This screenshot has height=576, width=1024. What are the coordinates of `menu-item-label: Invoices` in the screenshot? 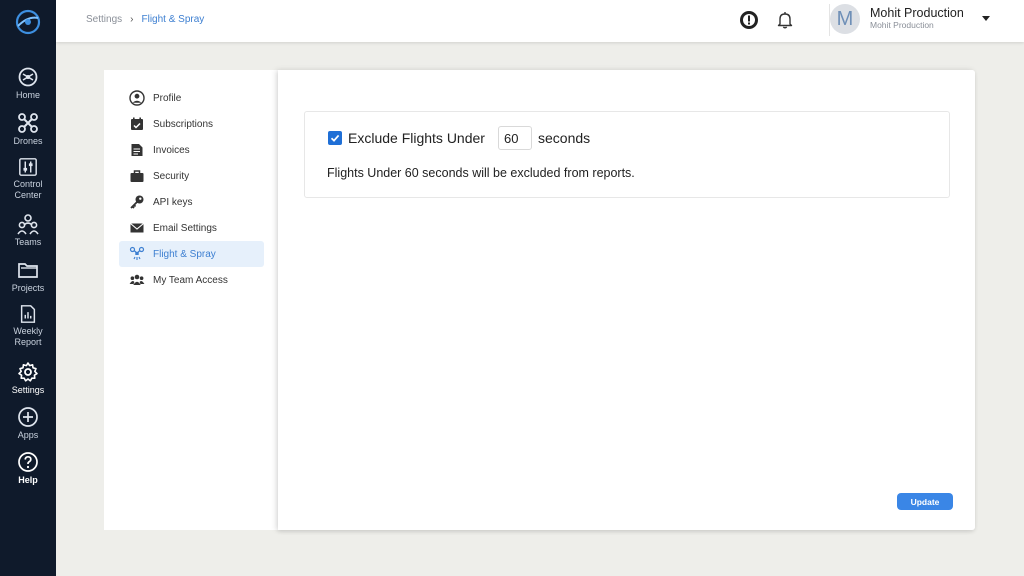 It's located at (171, 150).